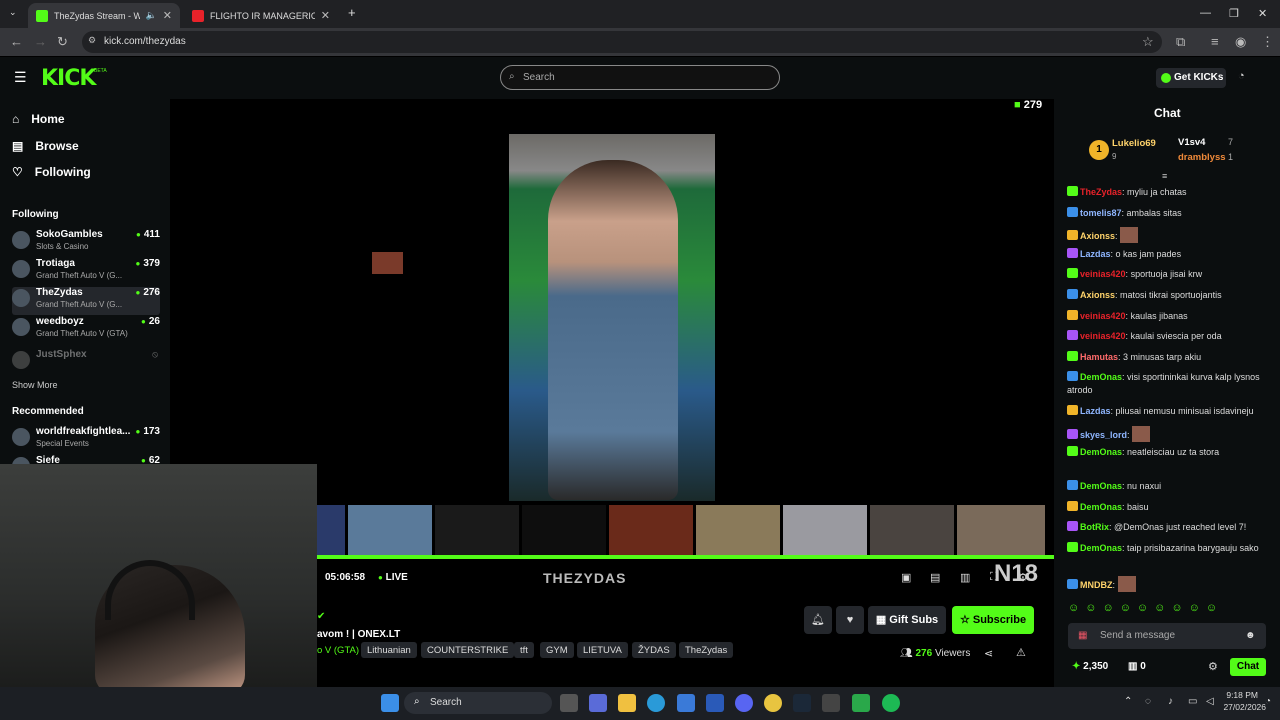 The image size is (1280, 720). Describe the element at coordinates (40, 41) in the screenshot. I see `forward-icon: →` at that location.